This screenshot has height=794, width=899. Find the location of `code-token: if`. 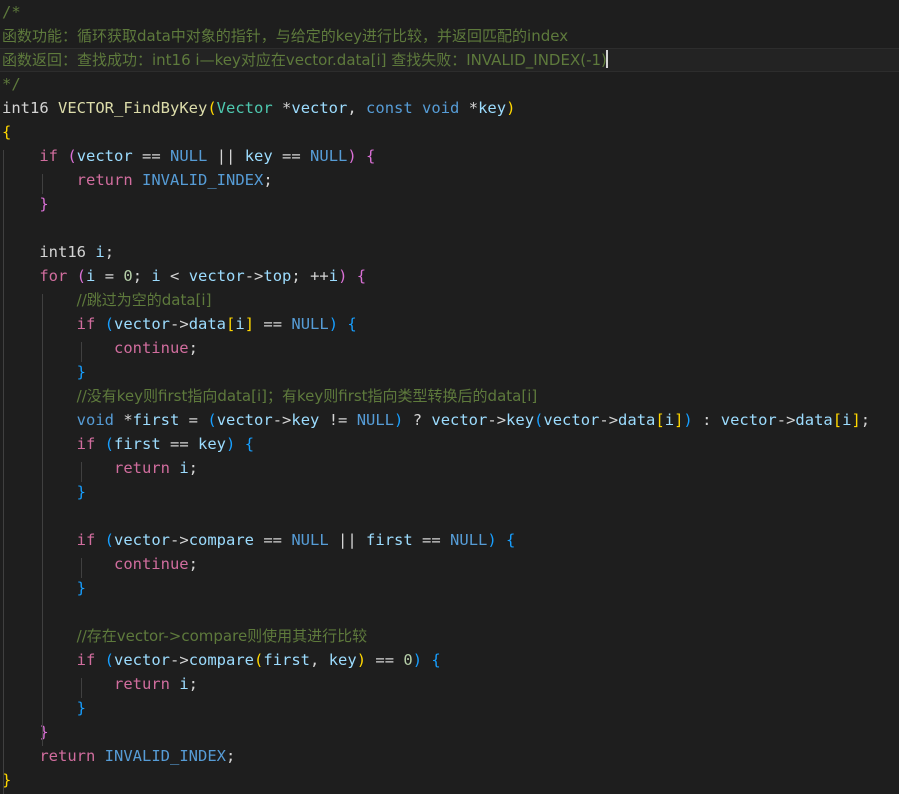

code-token: if is located at coordinates (86, 324).